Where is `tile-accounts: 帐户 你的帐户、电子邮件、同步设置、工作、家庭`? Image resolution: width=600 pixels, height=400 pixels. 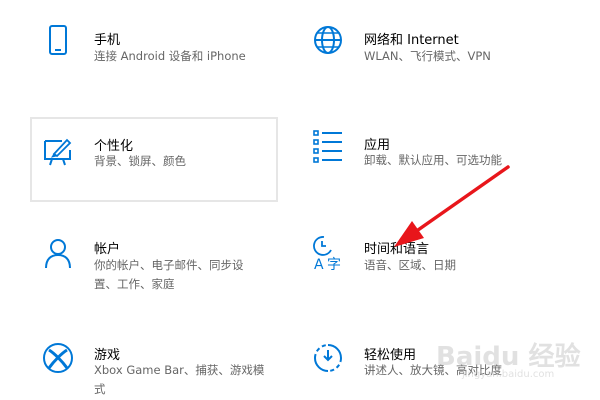
tile-accounts: 帐户 你的帐户、电子邮件、同步设置、工作、家庭 is located at coordinates (155, 265).